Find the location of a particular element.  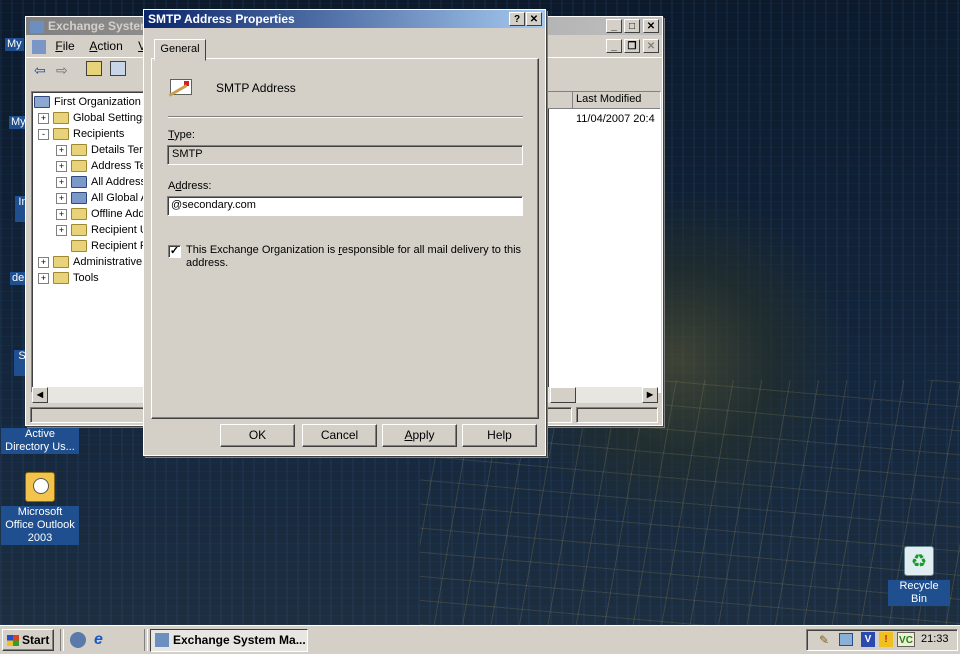

tree-item: First Organization is located at coordinates (91, 102).